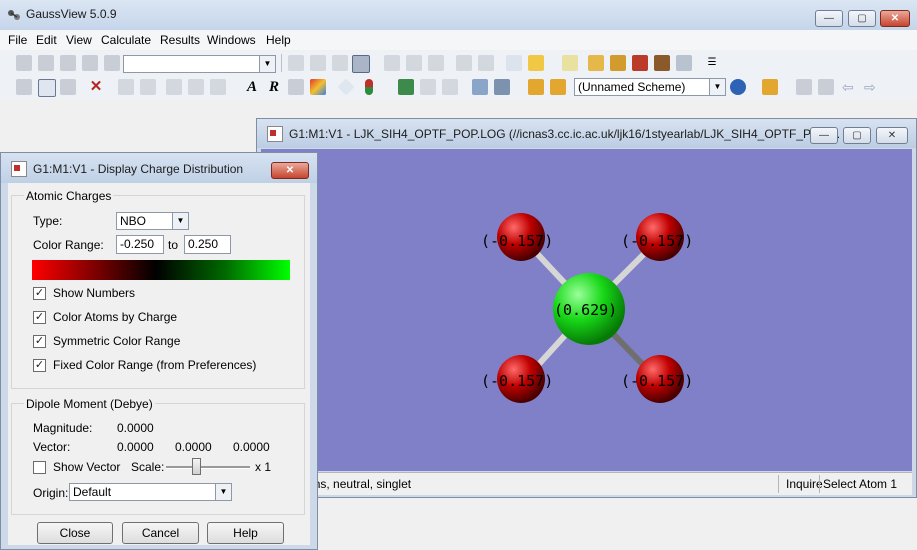  Describe the element at coordinates (872, 87) in the screenshot. I see `forward-arrow-icon: ⇨` at that location.